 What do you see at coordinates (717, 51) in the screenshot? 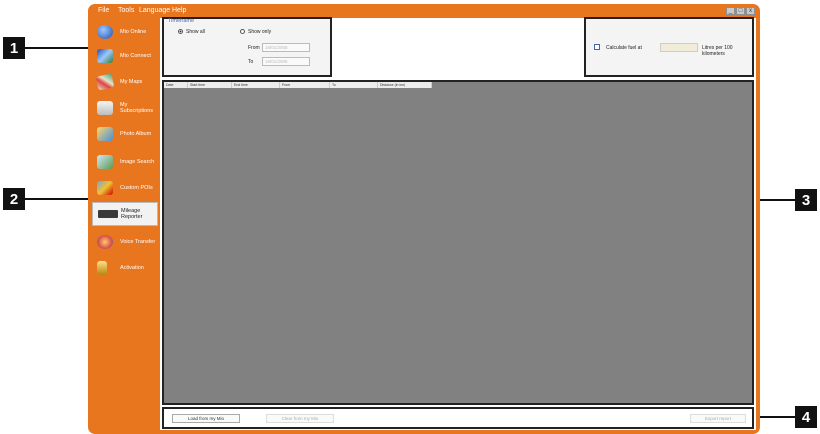
I see `fuel-units-label: Litres per 100 kilometers` at bounding box center [717, 51].